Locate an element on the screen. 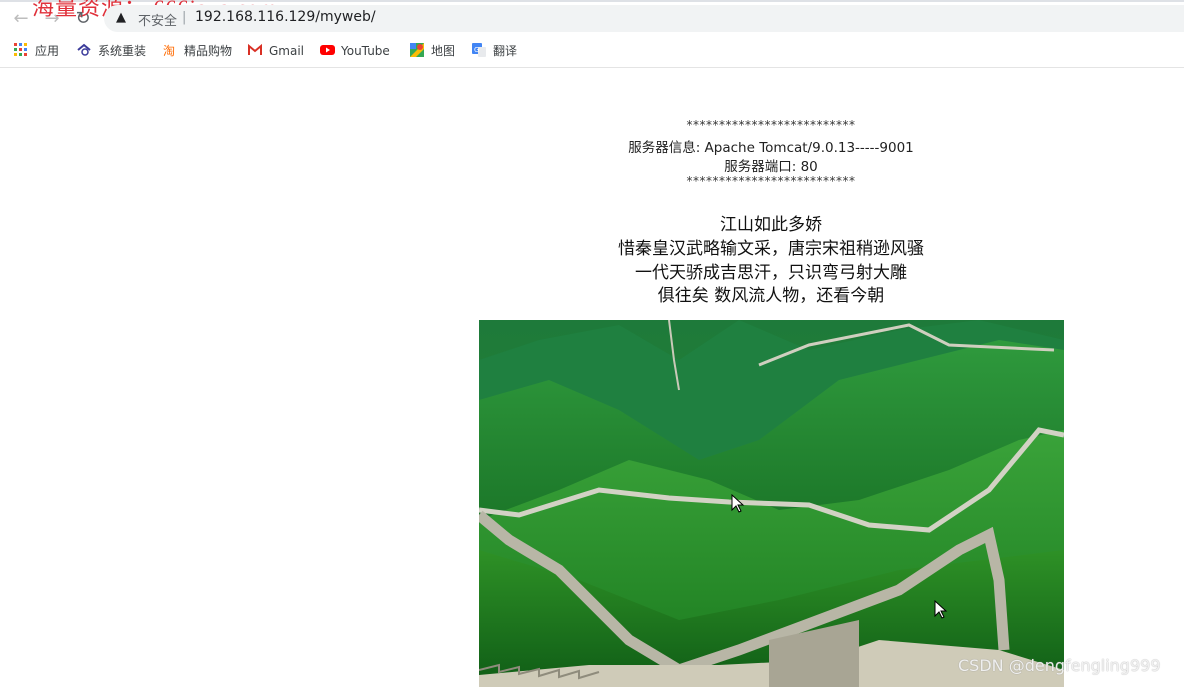 The width and height of the screenshot is (1184, 687). reload-button: ↻ is located at coordinates (83, 19).